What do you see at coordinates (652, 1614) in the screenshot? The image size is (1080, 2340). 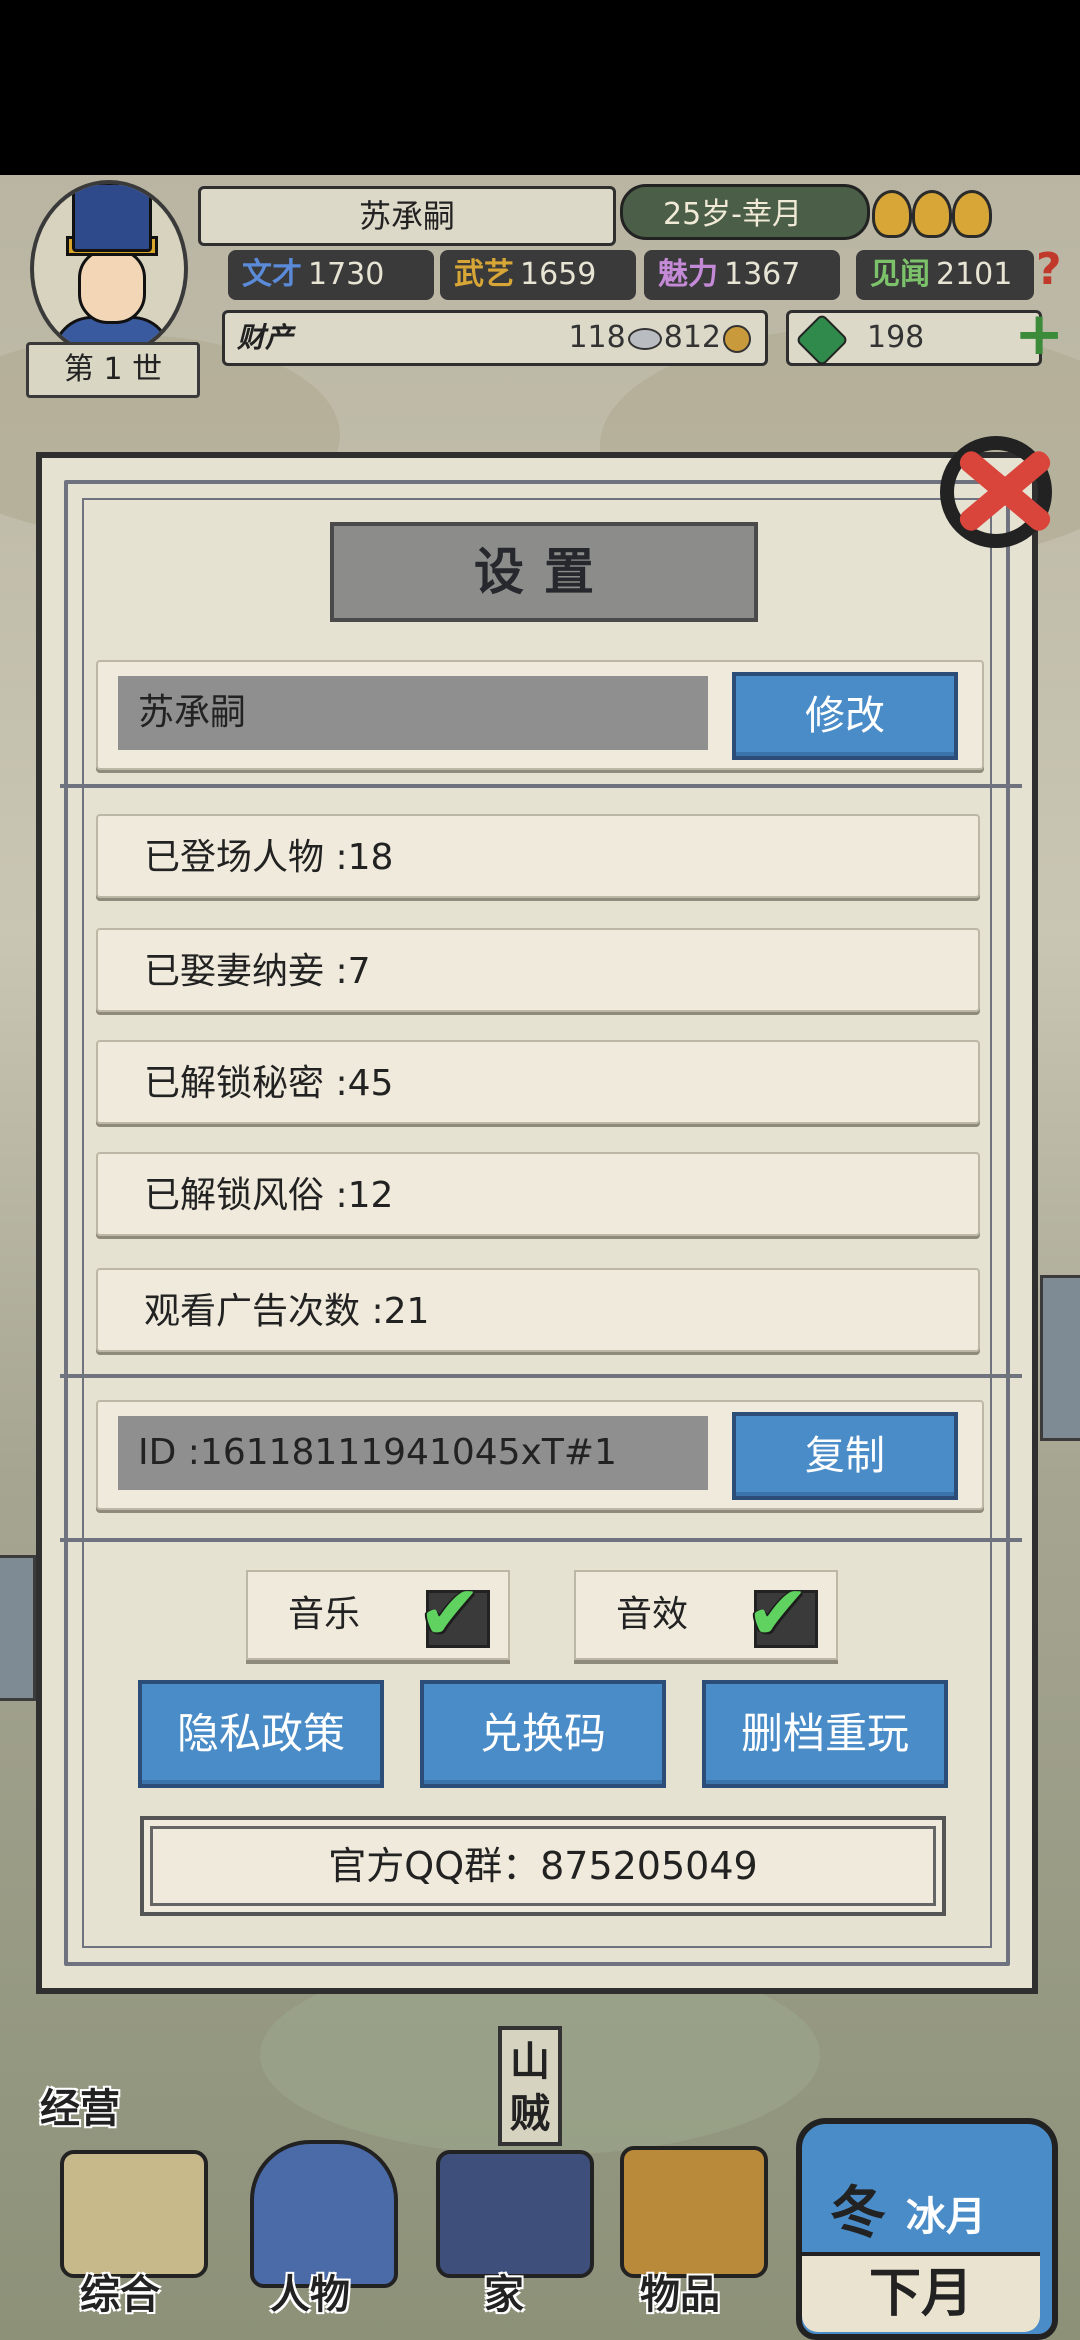 I see `sfx-label: 音效` at bounding box center [652, 1614].